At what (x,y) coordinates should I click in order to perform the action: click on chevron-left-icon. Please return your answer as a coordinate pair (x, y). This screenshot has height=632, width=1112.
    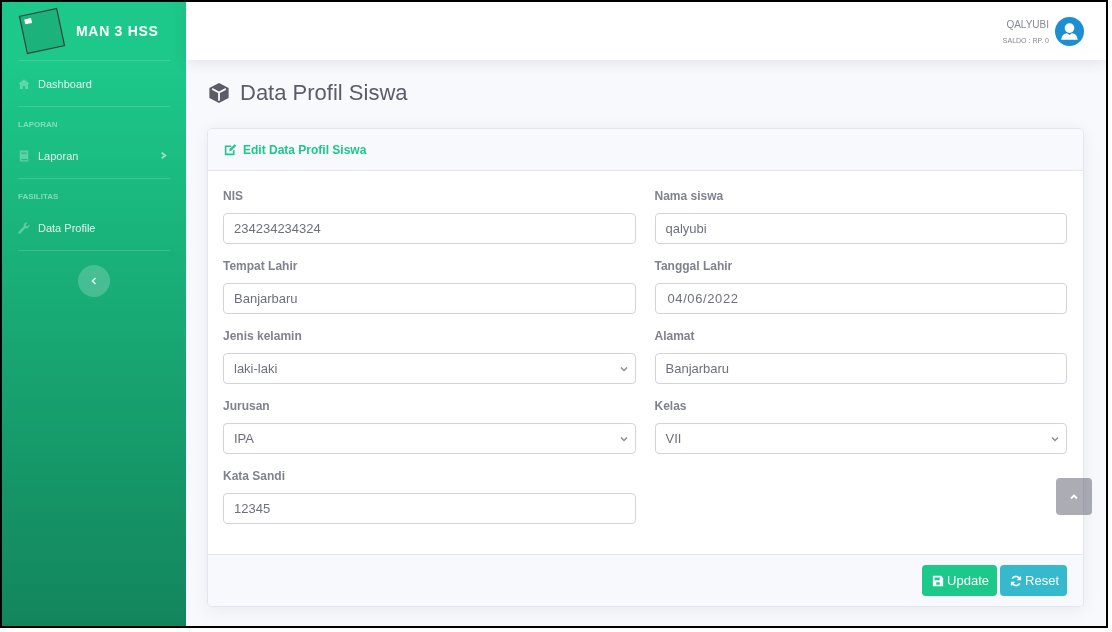
    Looking at the image, I should click on (94, 281).